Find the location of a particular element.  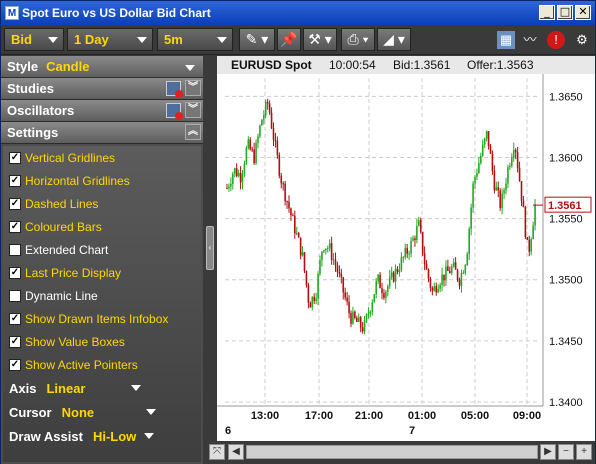

maximize-button: □ is located at coordinates (565, 12).